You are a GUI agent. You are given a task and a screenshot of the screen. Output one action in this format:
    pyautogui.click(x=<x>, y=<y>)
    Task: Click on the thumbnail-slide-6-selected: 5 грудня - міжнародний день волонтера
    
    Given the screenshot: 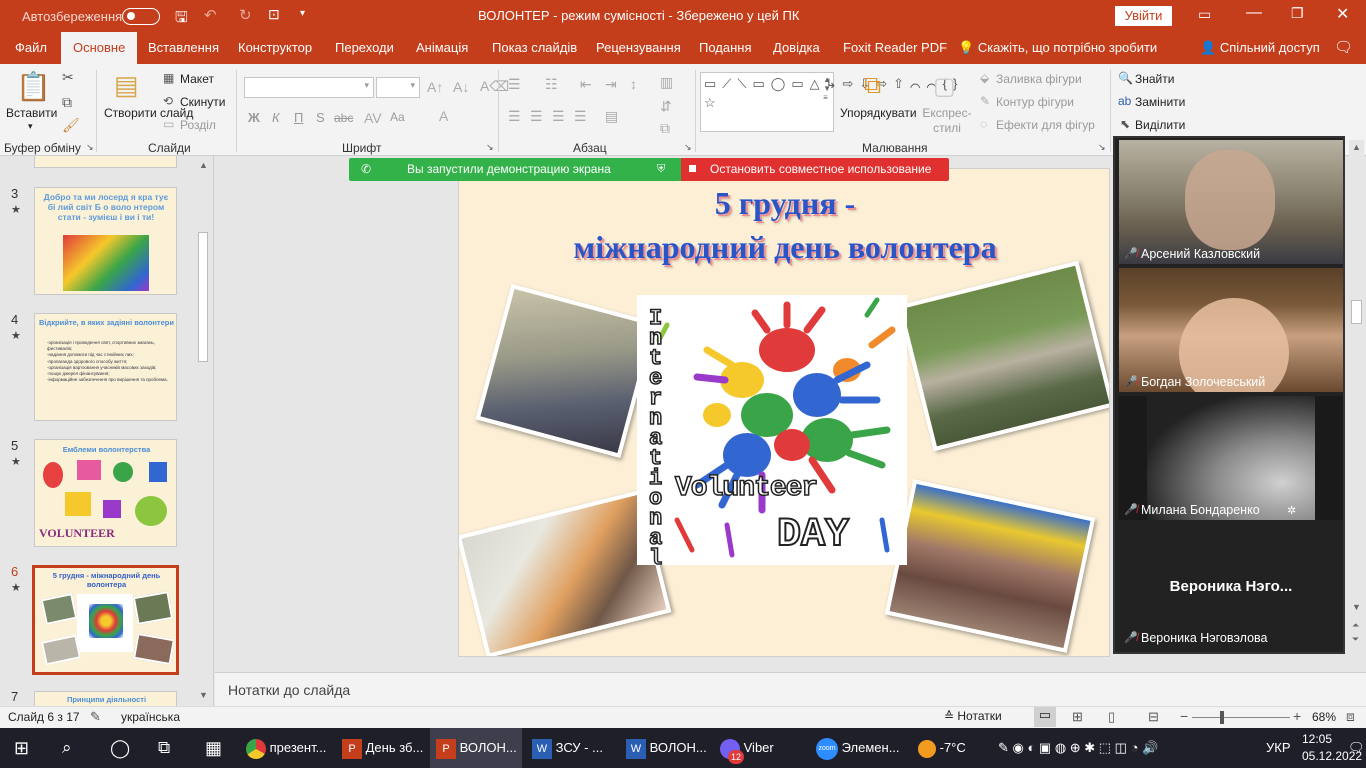 What is the action you would take?
    pyautogui.click(x=105, y=620)
    